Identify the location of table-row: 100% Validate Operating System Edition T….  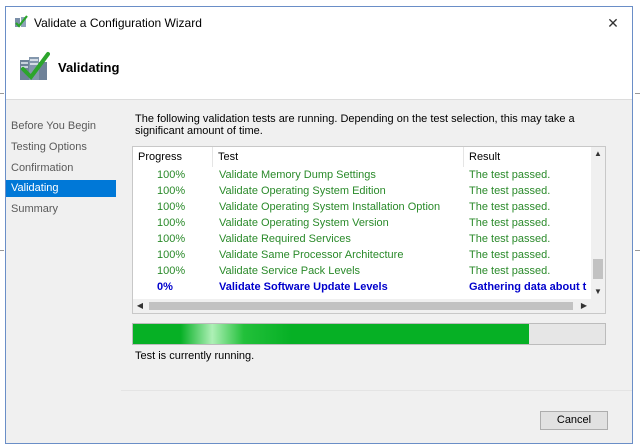
(362, 191).